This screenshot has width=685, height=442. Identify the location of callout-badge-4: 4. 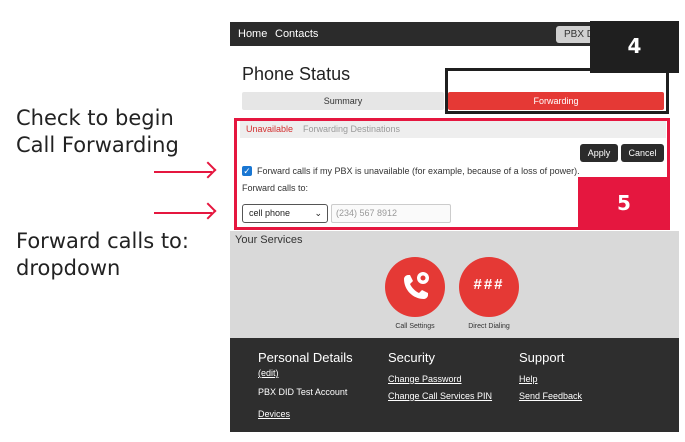
(634, 47).